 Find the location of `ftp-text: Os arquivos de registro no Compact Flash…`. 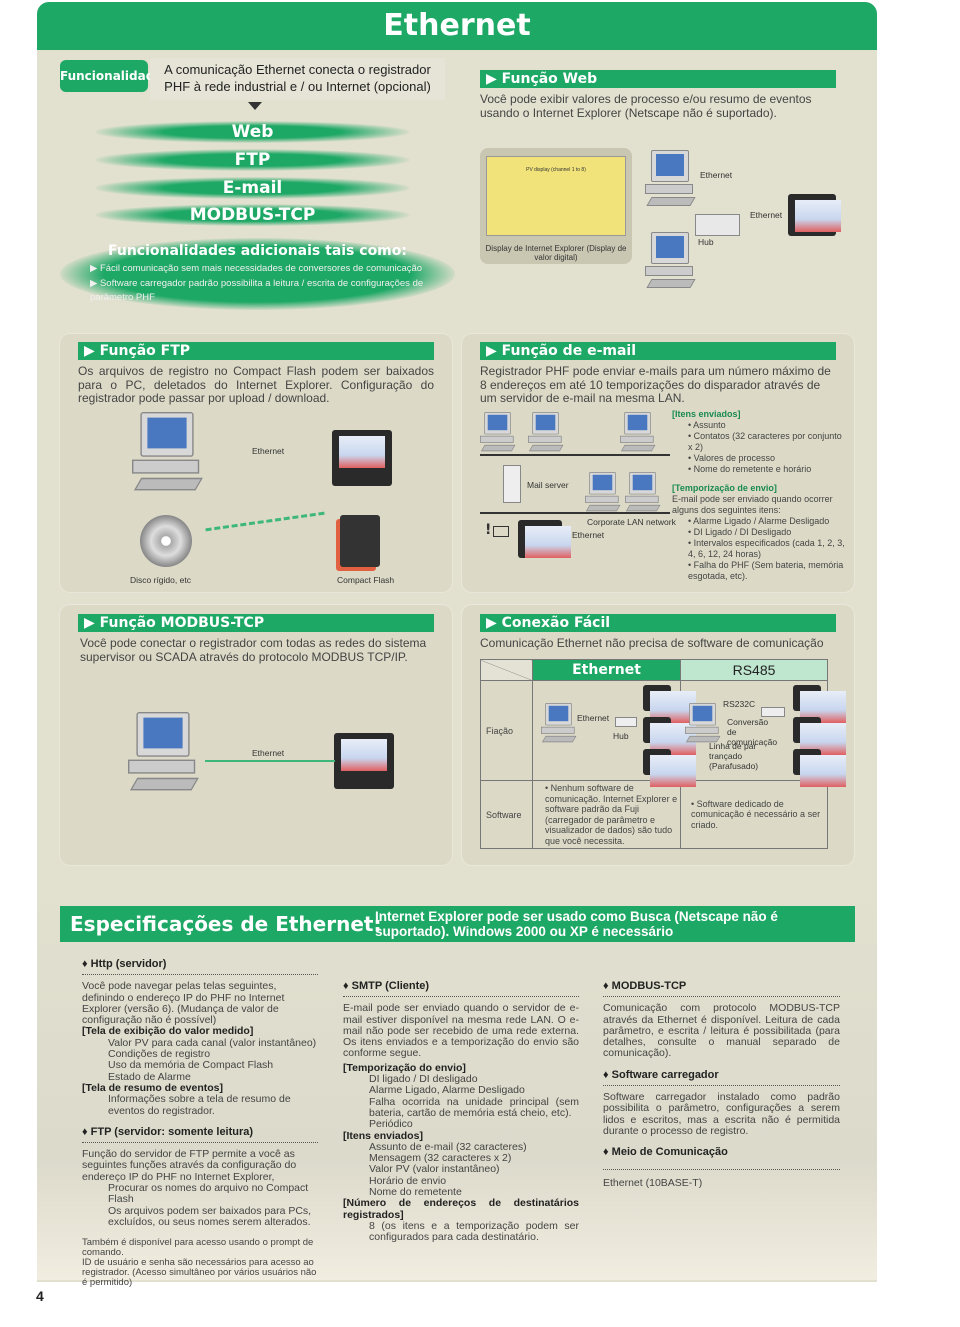

ftp-text: Os arquivos de registro no Compact Flash… is located at coordinates (256, 384).